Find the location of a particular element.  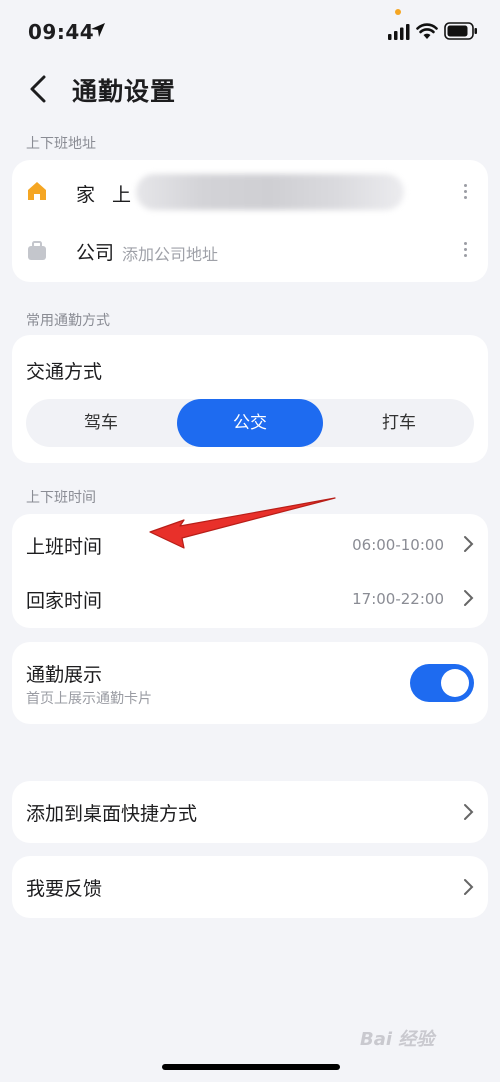

company-label: 公司 is located at coordinates (95, 253).